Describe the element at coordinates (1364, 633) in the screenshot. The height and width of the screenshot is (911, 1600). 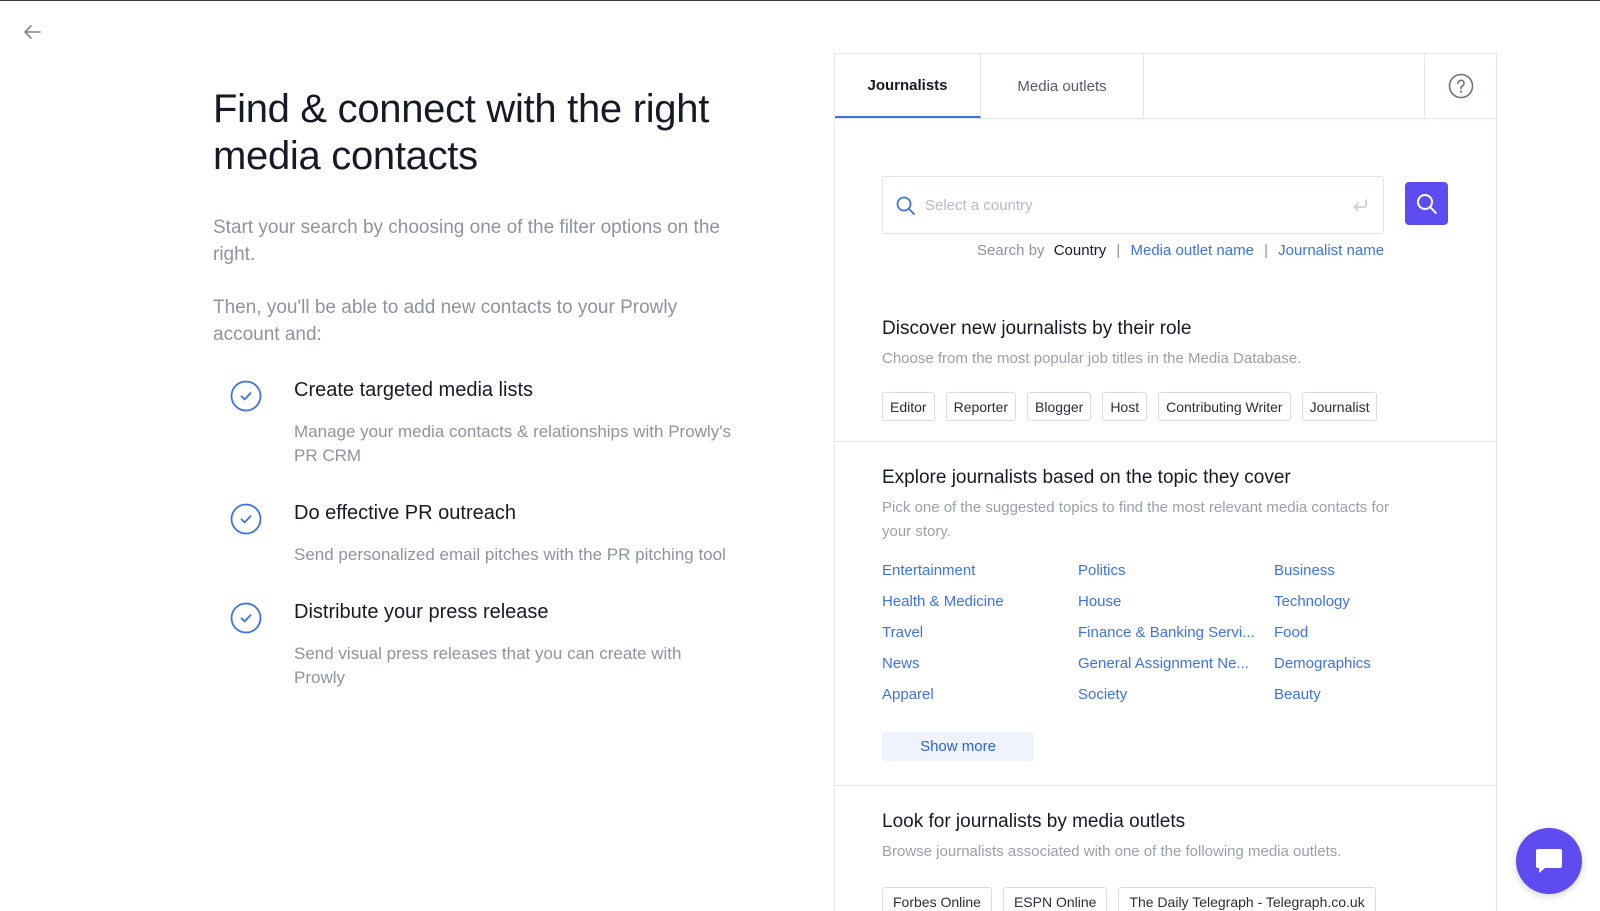
I see `topic-link: Food` at that location.